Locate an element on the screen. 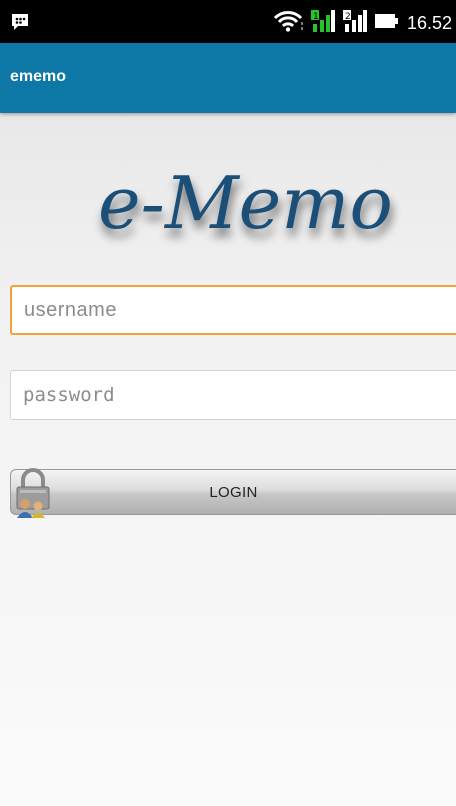 The image size is (456, 806). login-label: LOGIN is located at coordinates (233, 492).